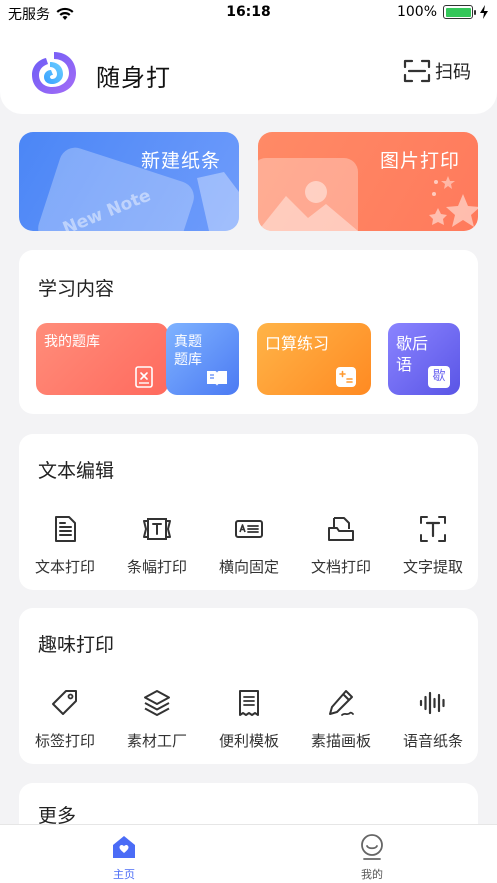 The height and width of the screenshot is (883, 497). Describe the element at coordinates (341, 543) in the screenshot. I see `document-print-tool: 文档打印` at that location.